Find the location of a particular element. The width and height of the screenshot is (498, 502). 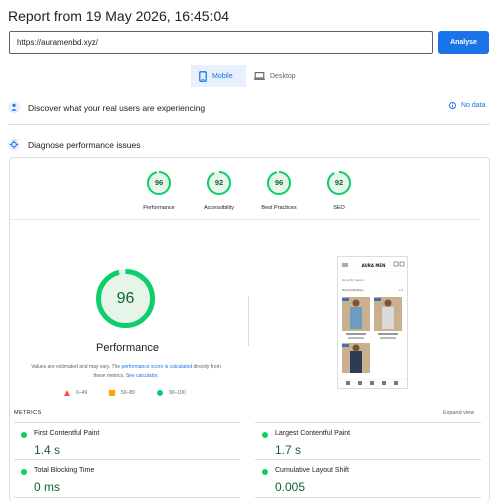

svg-text: Shop Collections is located at coordinates (353, 290).